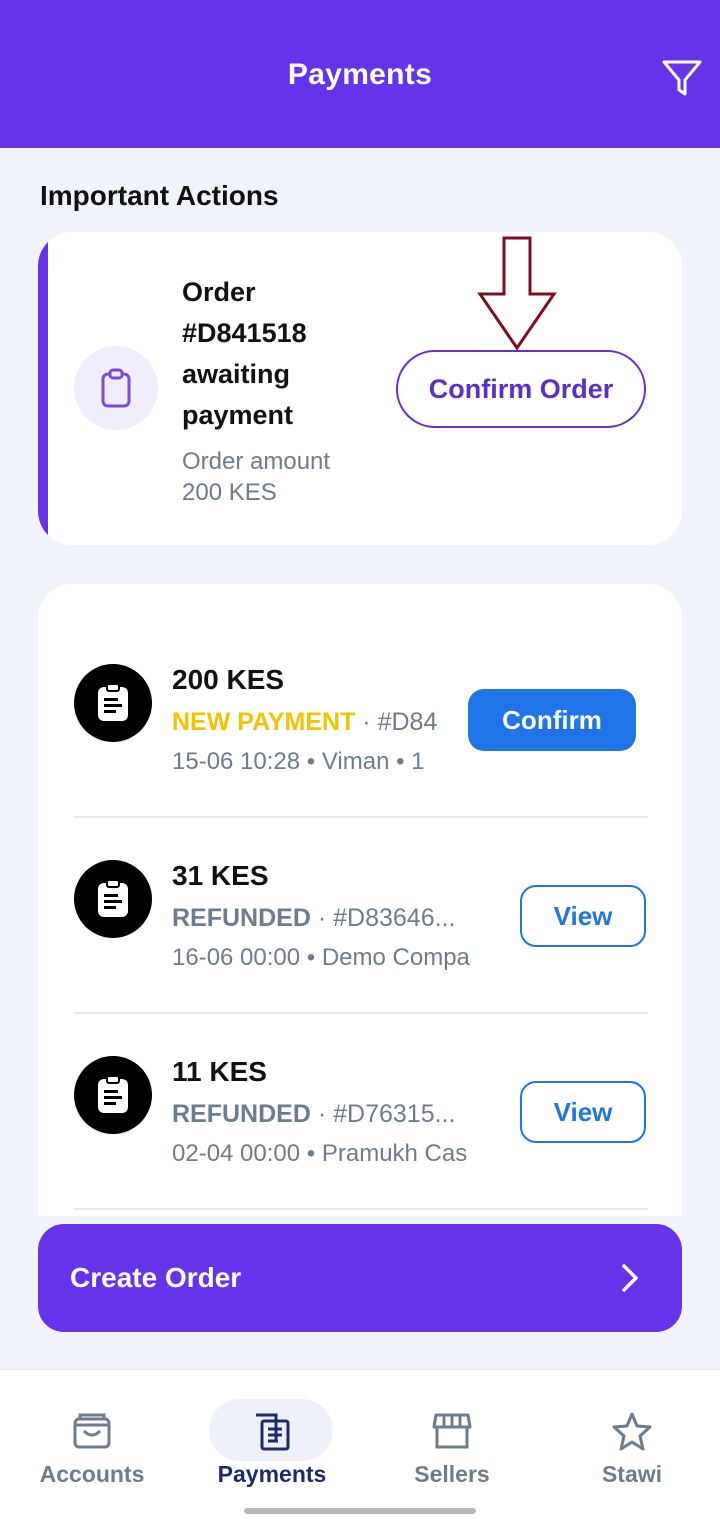 The height and width of the screenshot is (1529, 720). What do you see at coordinates (360, 1511) in the screenshot?
I see `home-indicator` at bounding box center [360, 1511].